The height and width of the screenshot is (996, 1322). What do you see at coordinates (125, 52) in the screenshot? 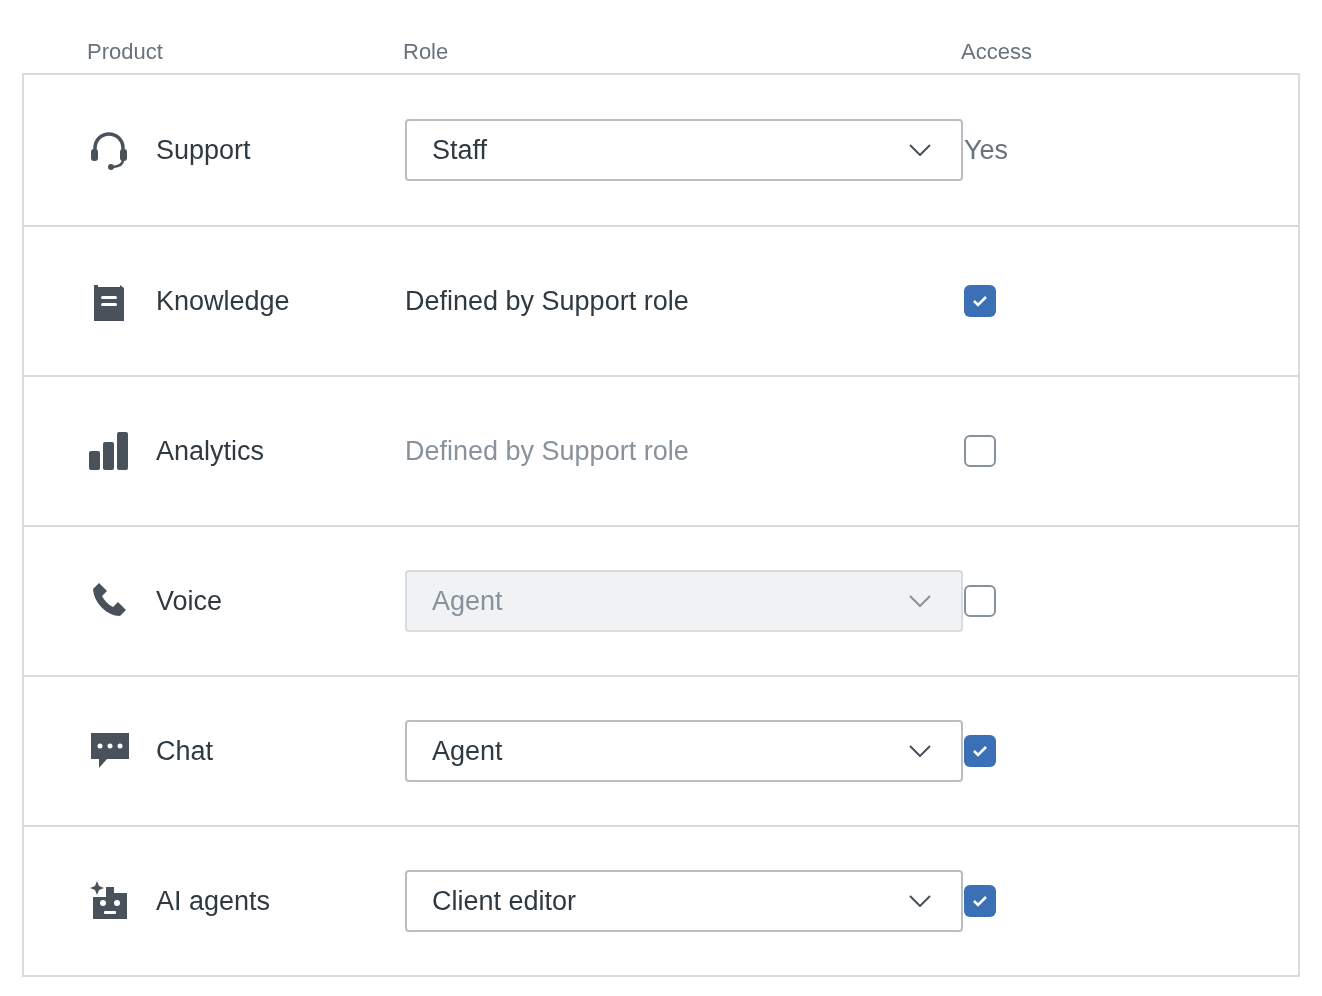
I see `column-header: Product` at bounding box center [125, 52].